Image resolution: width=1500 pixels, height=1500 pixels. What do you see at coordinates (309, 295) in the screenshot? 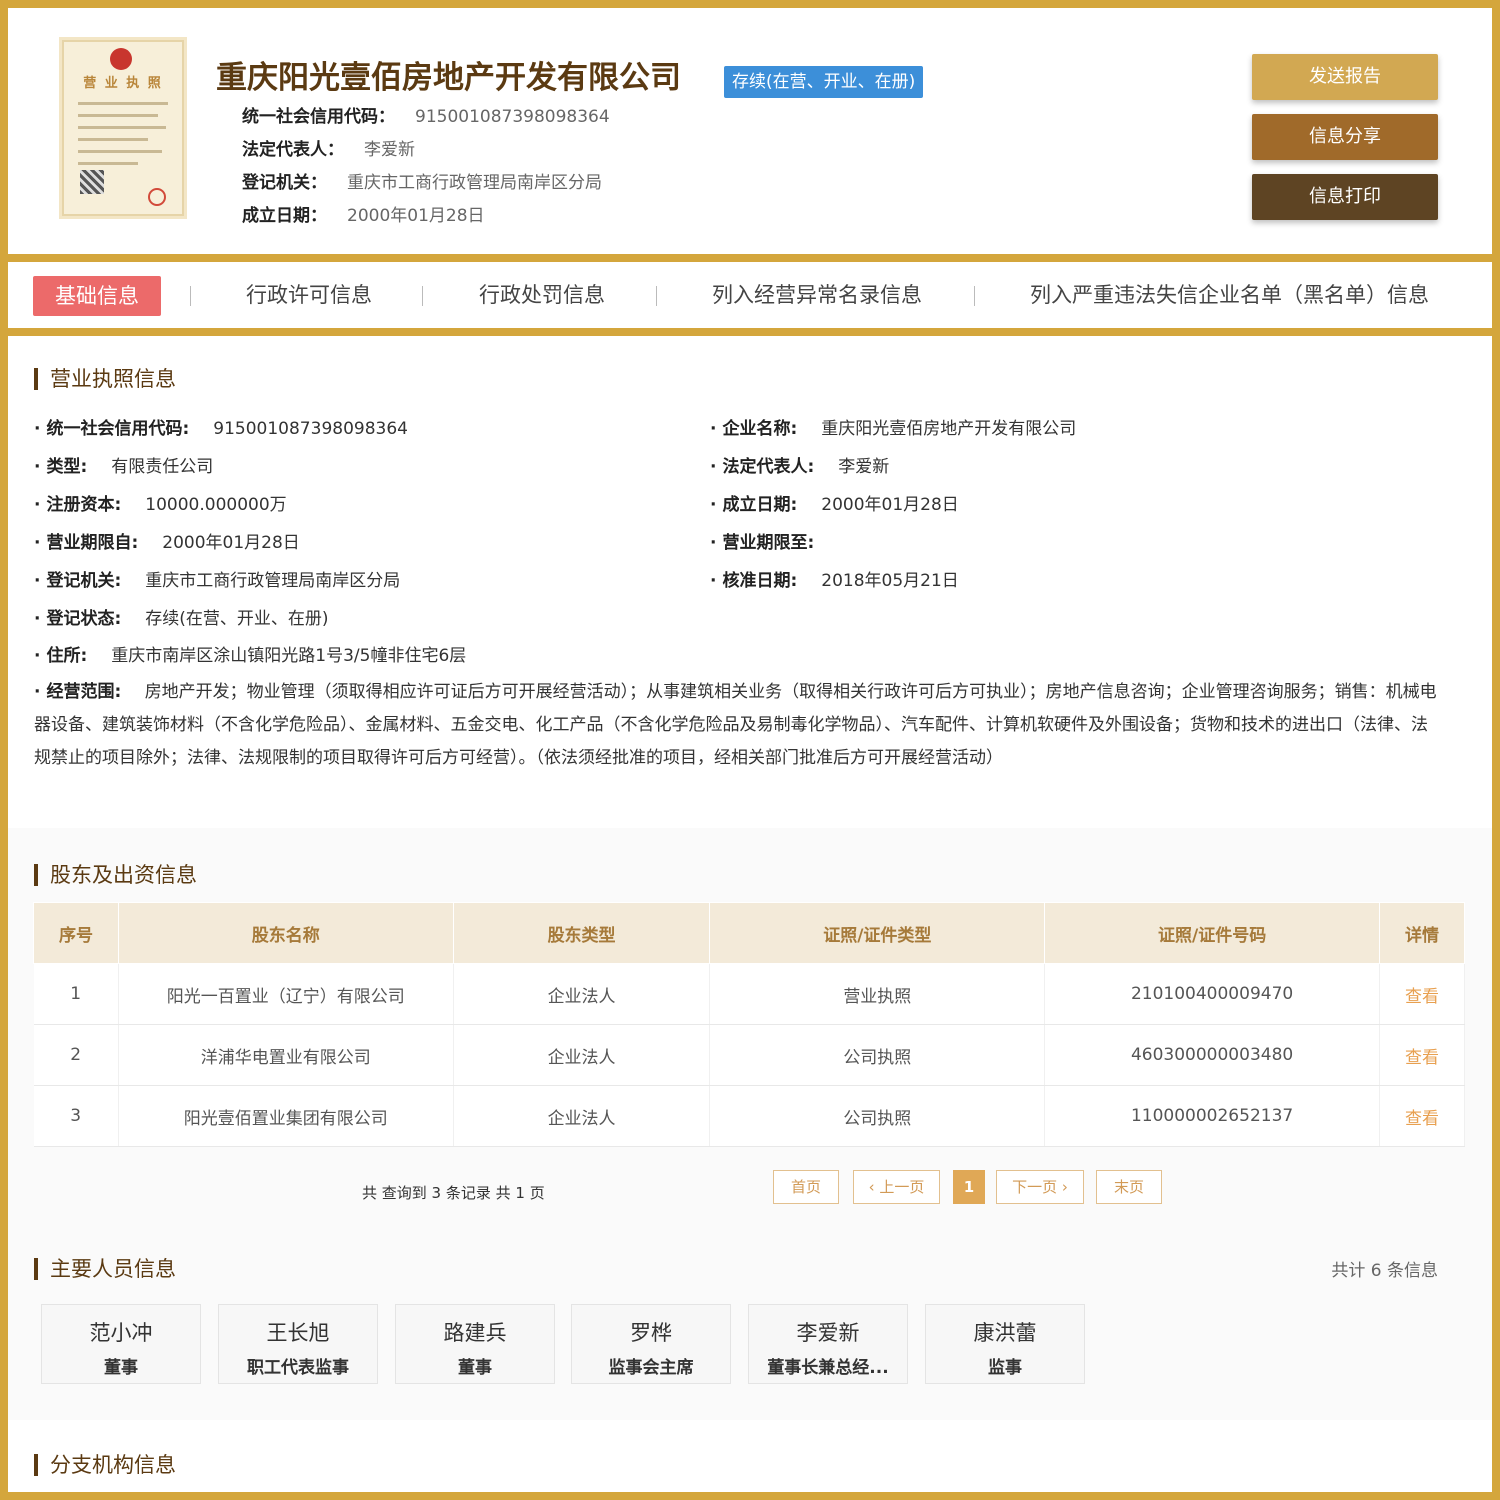
I see `tab-administrative-license: 行政许可信息` at bounding box center [309, 295].